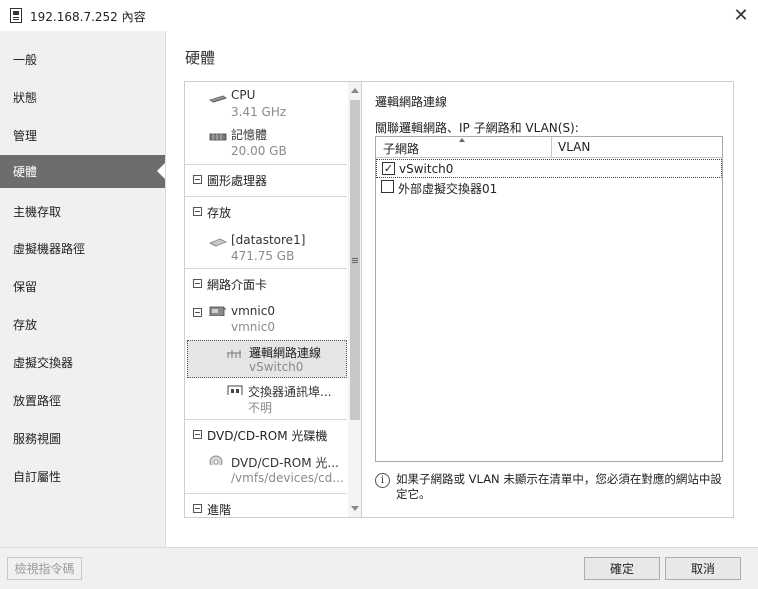  What do you see at coordinates (218, 99) in the screenshot?
I see `cpu-icon` at bounding box center [218, 99].